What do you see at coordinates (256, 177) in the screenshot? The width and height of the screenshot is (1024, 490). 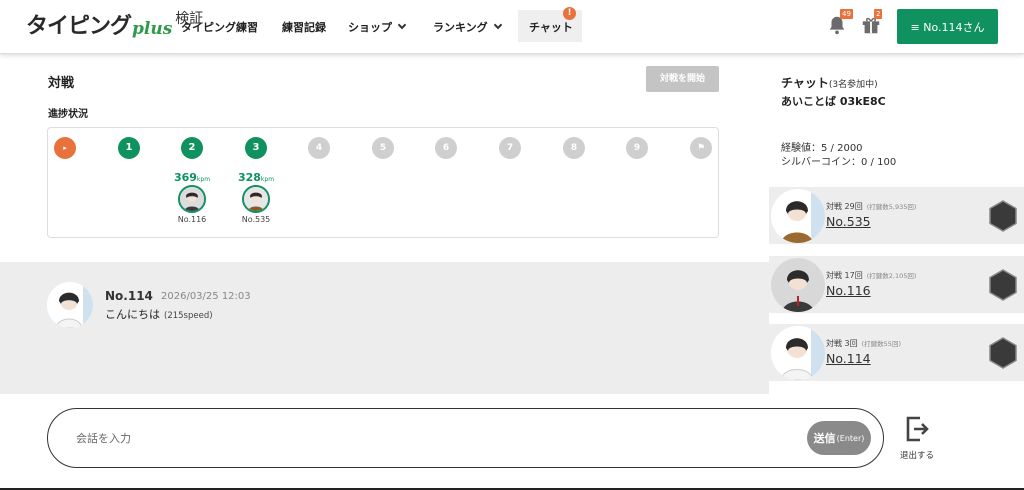 I see `runner-kpm: 328kpm` at bounding box center [256, 177].